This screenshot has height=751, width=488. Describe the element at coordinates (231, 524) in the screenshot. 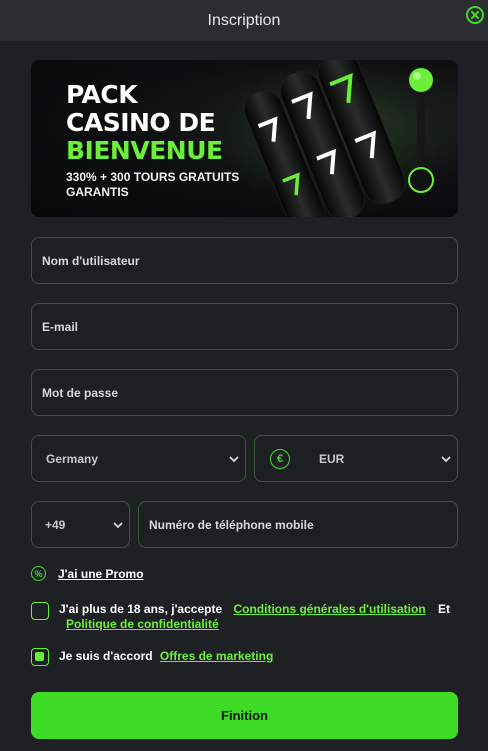

I see `phone-placeholder: Numéro de téléphone mobile` at that location.